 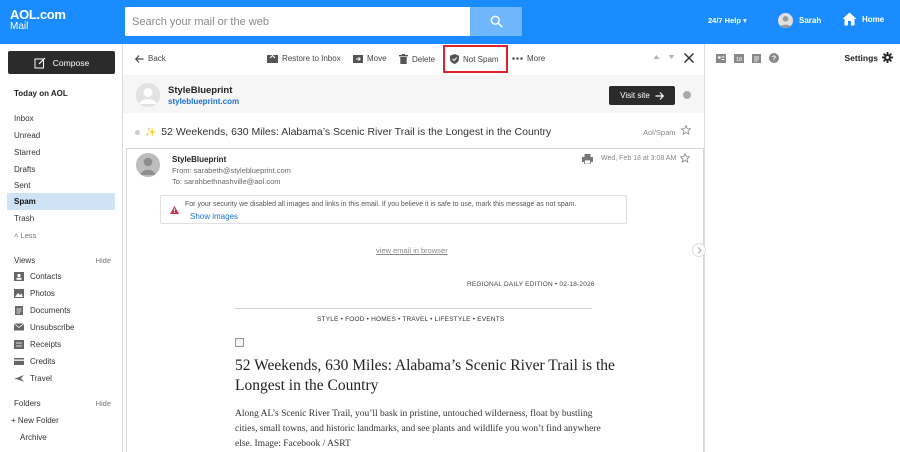 I want to click on folder-inbox: Inbox, so click(x=61, y=118).